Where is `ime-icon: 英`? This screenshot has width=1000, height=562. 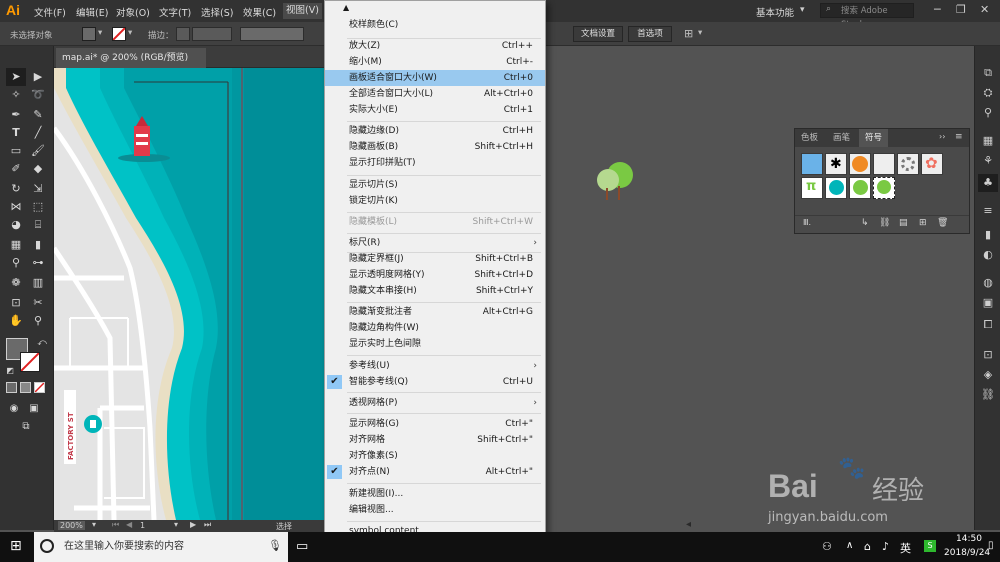 ime-icon: 英 is located at coordinates (905, 548).